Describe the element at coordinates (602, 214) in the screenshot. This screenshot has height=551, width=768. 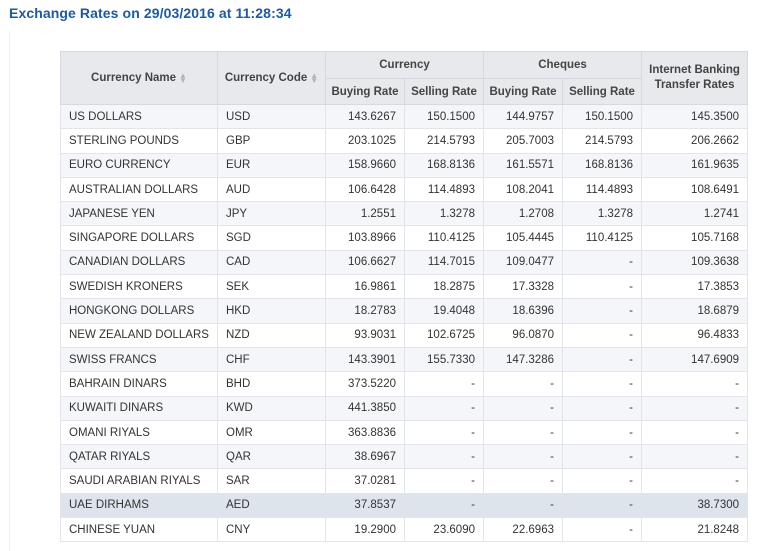
I see `cheques-selling-rate-cell: 1.3278` at that location.